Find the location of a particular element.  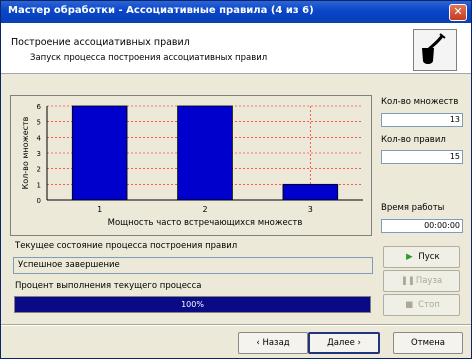

y-tick-label: 4 is located at coordinates (39, 138).